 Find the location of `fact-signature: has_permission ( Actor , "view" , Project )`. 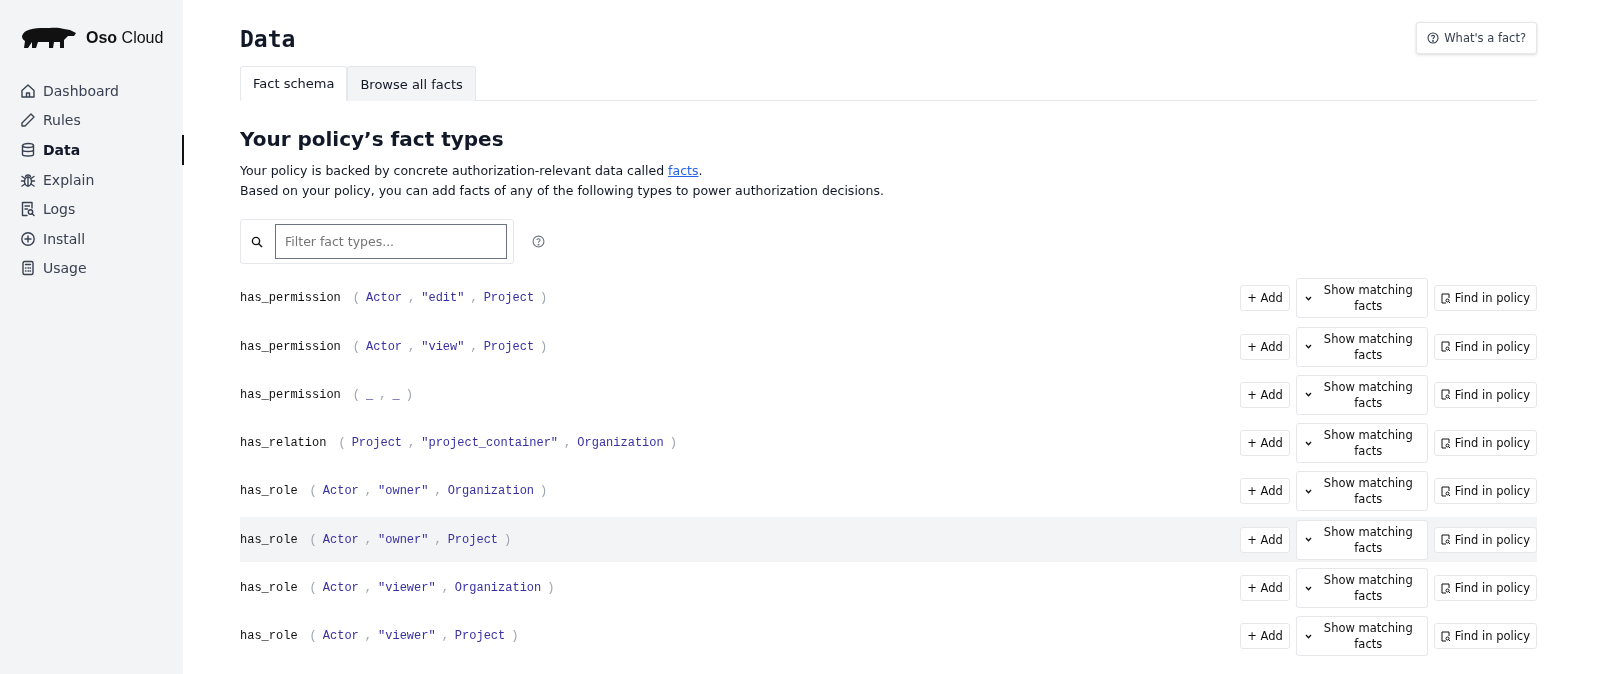

fact-signature: has_permission ( Actor , "view" , Project ) is located at coordinates (394, 346).